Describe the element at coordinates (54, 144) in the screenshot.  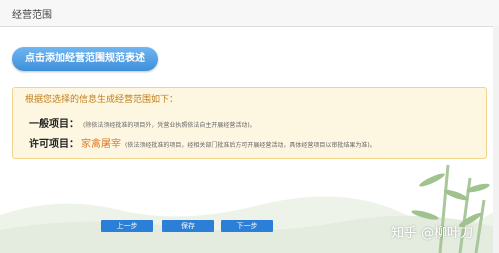
I see `licensed-items-label: 许可项目：` at that location.